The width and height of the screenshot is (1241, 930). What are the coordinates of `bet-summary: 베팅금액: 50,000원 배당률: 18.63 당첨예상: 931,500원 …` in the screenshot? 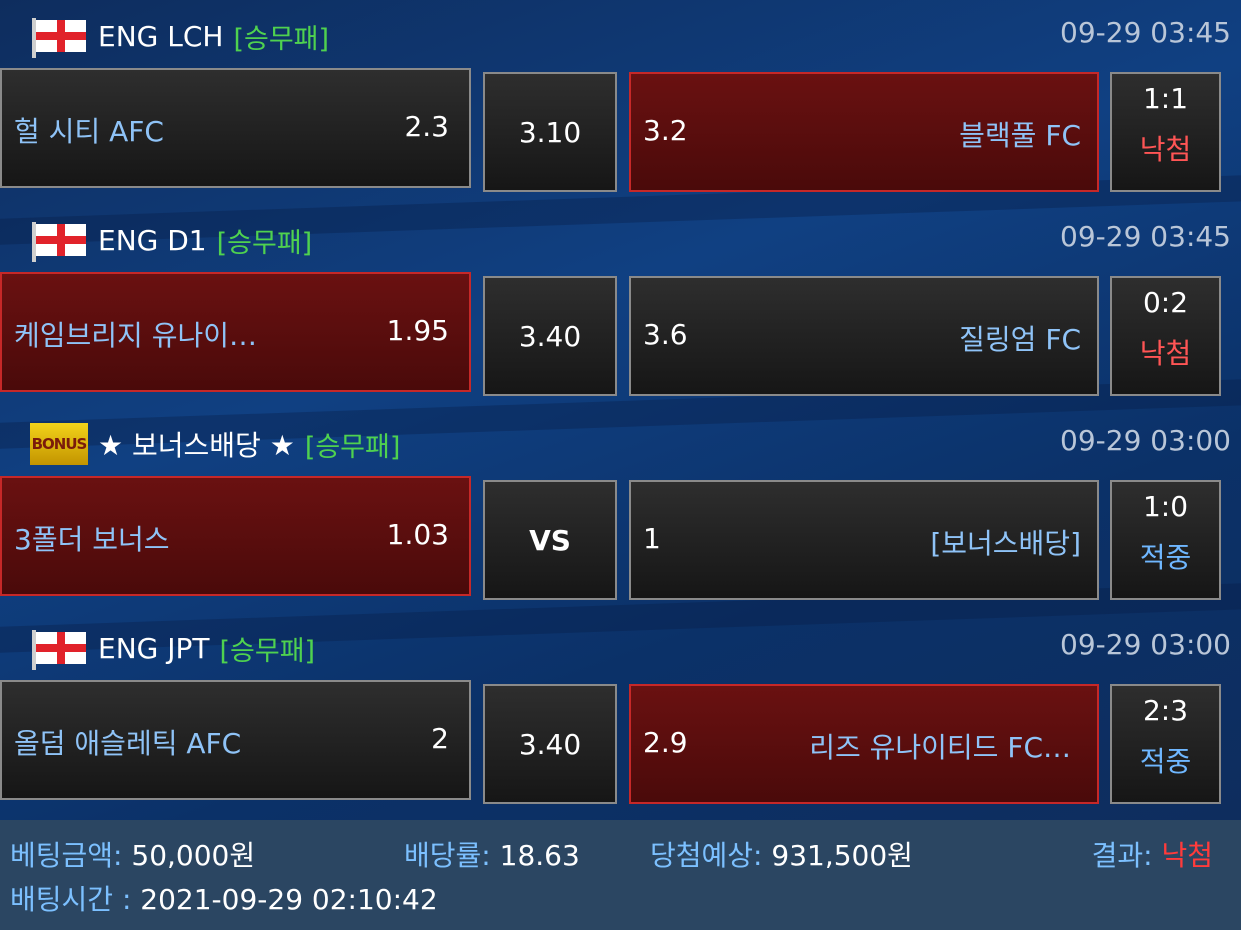 It's located at (620, 875).